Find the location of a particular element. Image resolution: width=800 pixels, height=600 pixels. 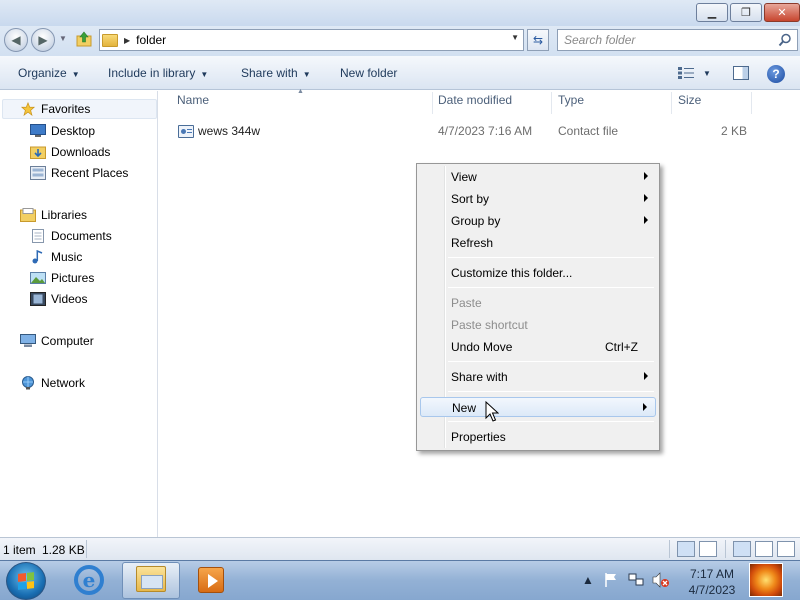

system-clock: 7:17 AM 4/7/2023 is located at coordinates (712, 582).